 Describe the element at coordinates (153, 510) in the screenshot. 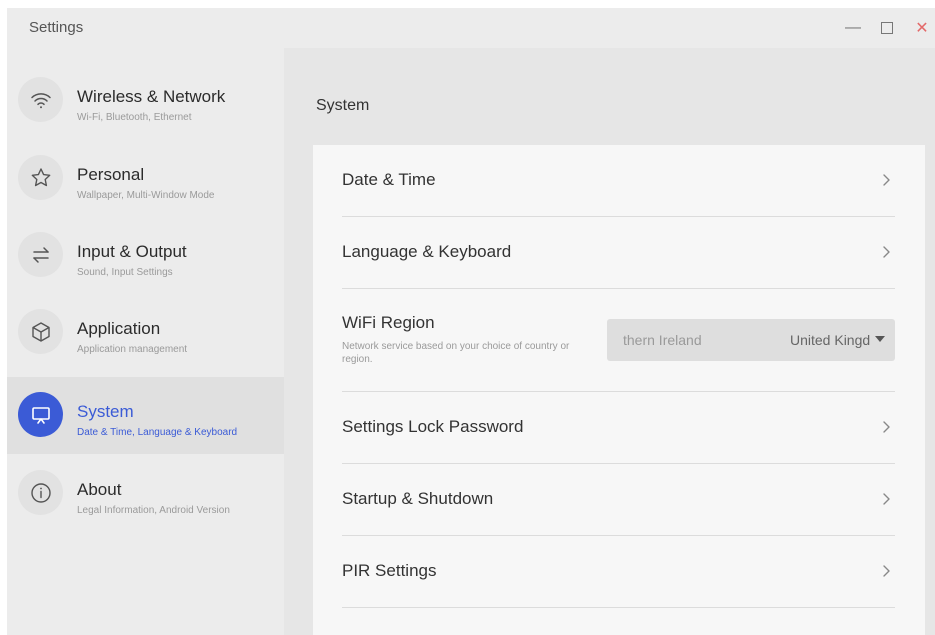

I see `sidebar-item-subtitle: Legal Information, Android Version` at that location.